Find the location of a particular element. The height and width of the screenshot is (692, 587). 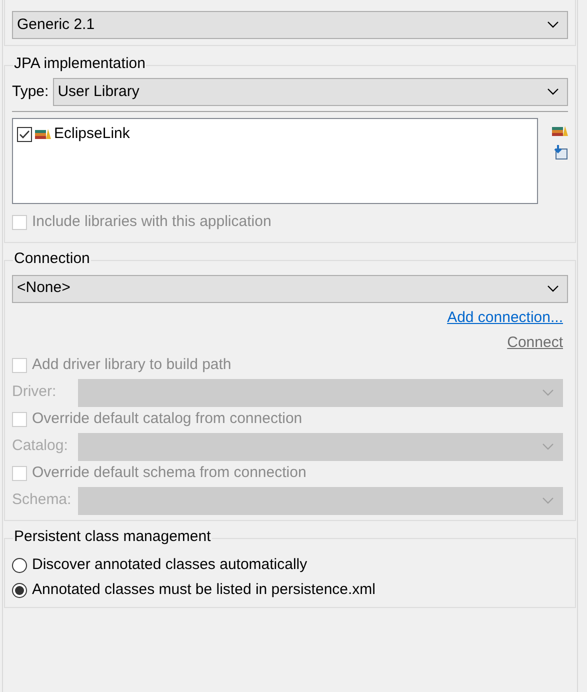

option-label: Override default schema from connection is located at coordinates (169, 473).